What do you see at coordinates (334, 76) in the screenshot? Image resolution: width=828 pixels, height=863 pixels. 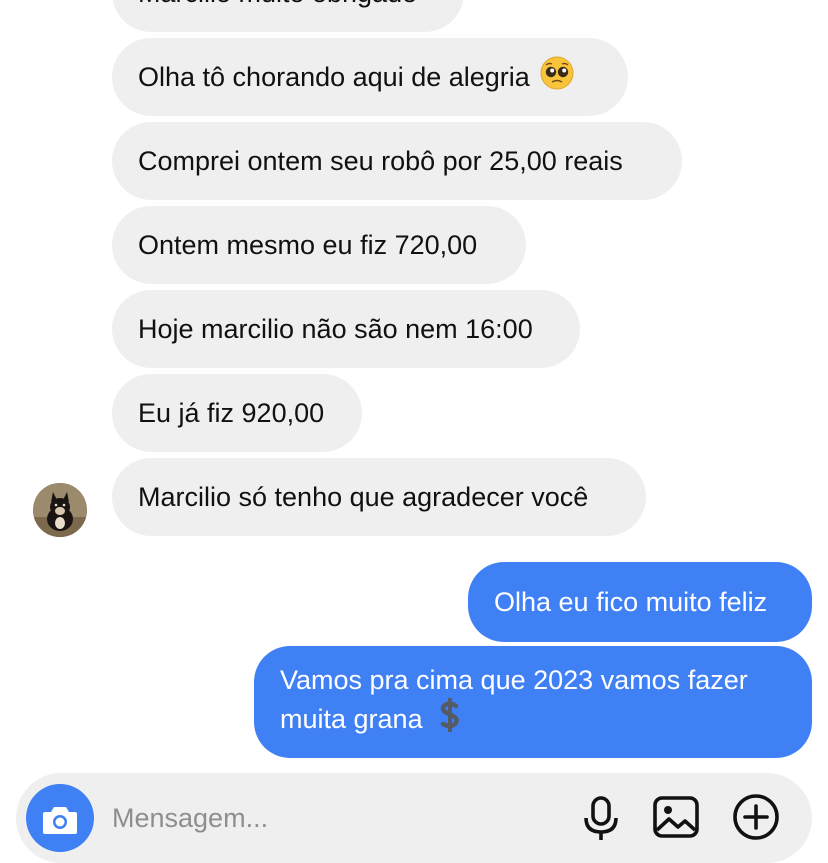 I see `message-text: Olha tô chorando aqui de alegria` at bounding box center [334, 76].